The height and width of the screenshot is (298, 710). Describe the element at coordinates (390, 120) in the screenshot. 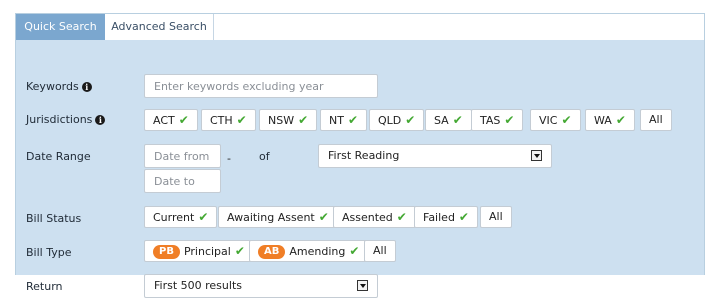

I see `jurisdiction-label: QLD` at that location.